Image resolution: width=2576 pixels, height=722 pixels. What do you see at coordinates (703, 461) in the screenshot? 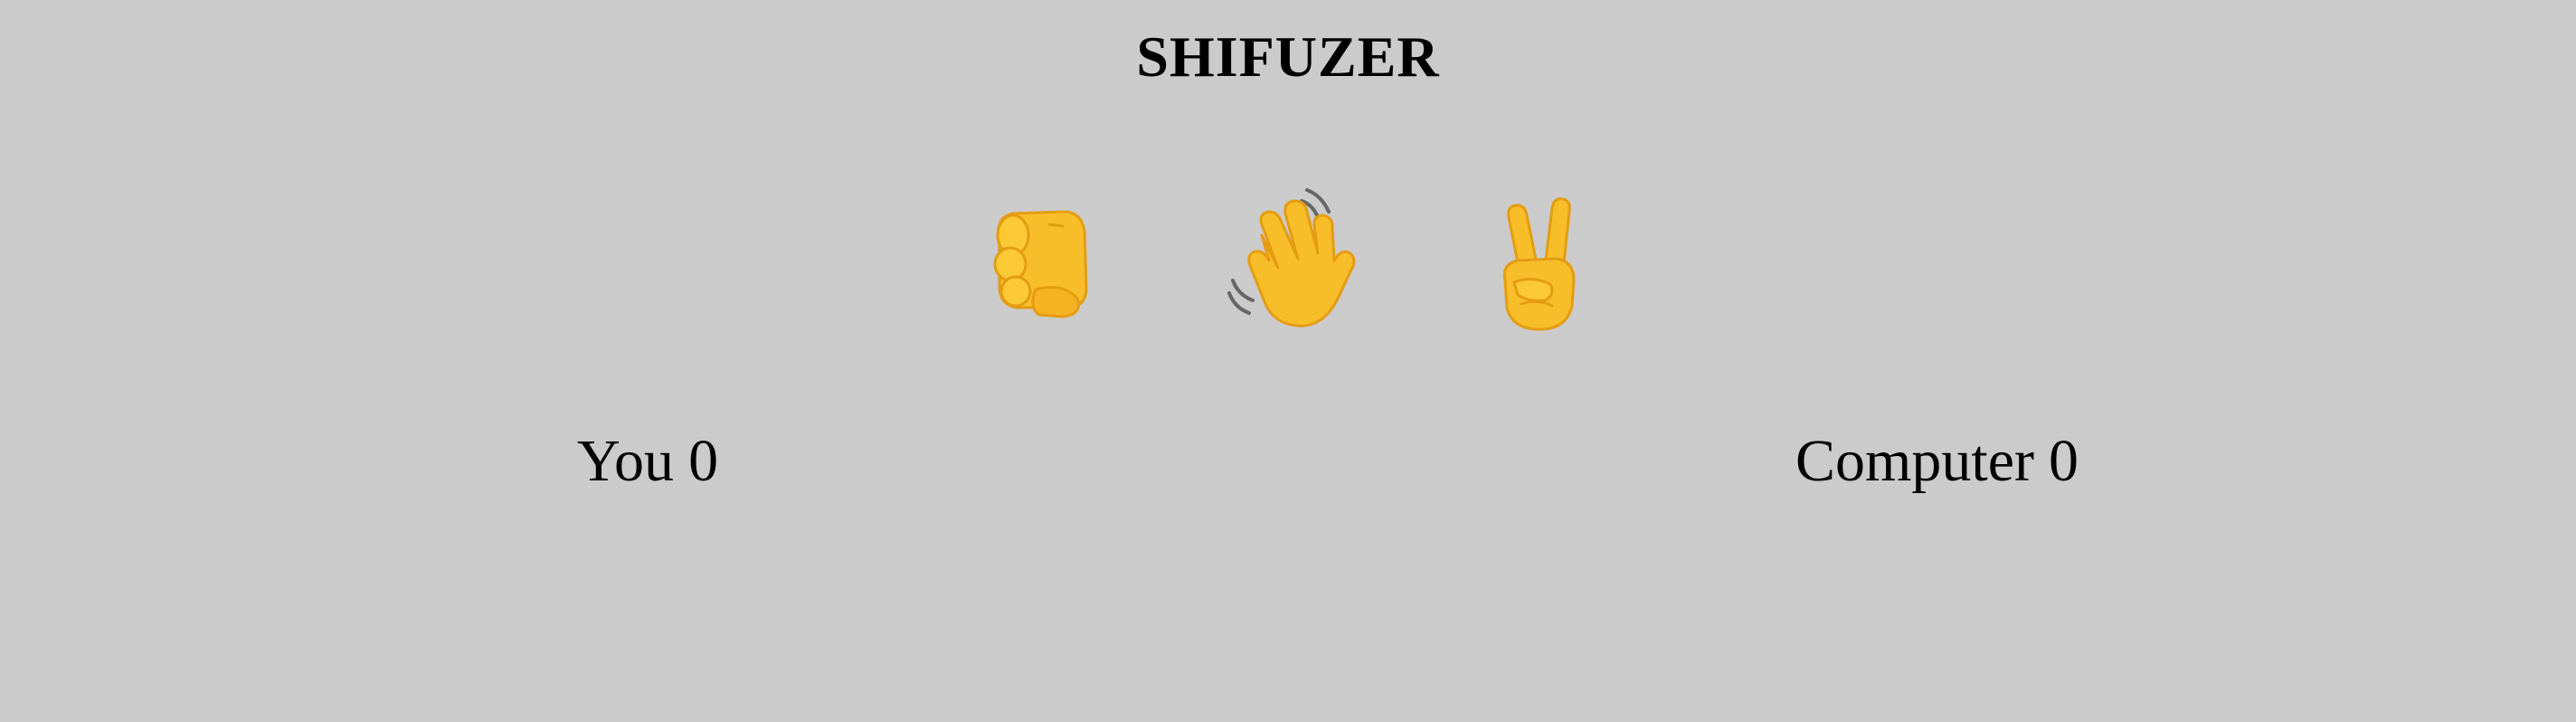
I see `player-score-value: 0` at bounding box center [703, 461].